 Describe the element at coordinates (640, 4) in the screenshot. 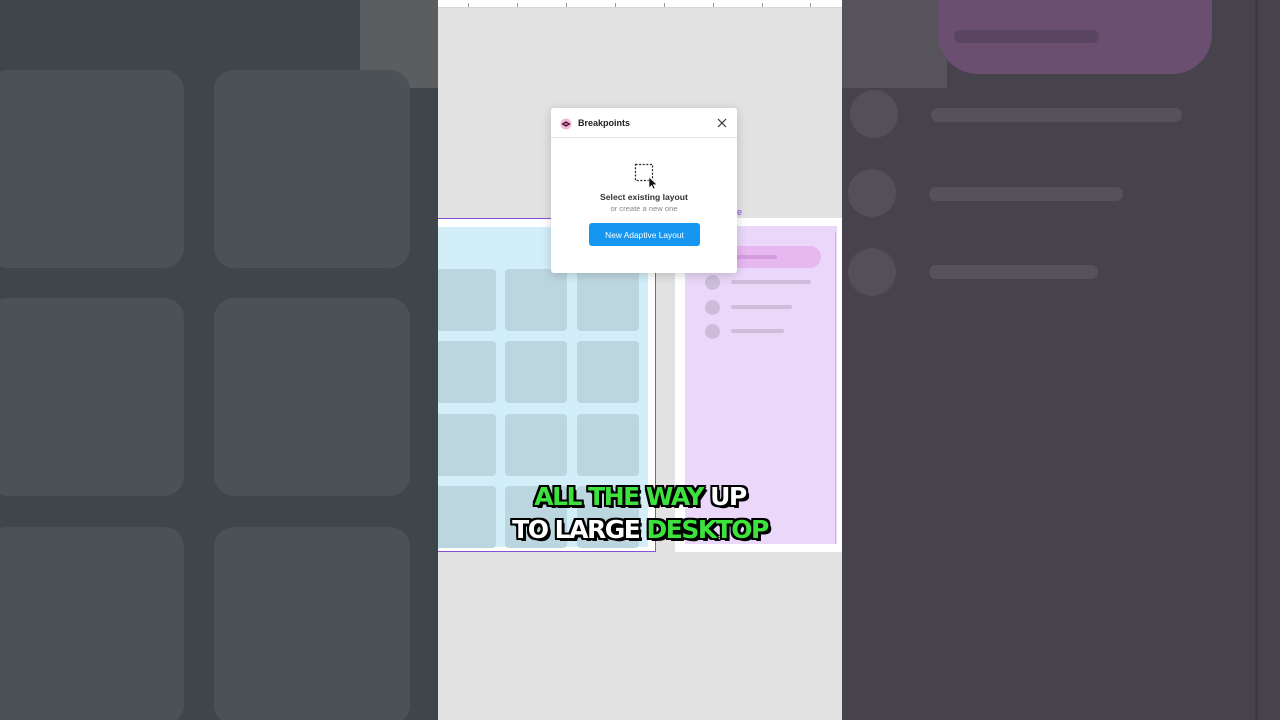

I see `top-ruler` at that location.